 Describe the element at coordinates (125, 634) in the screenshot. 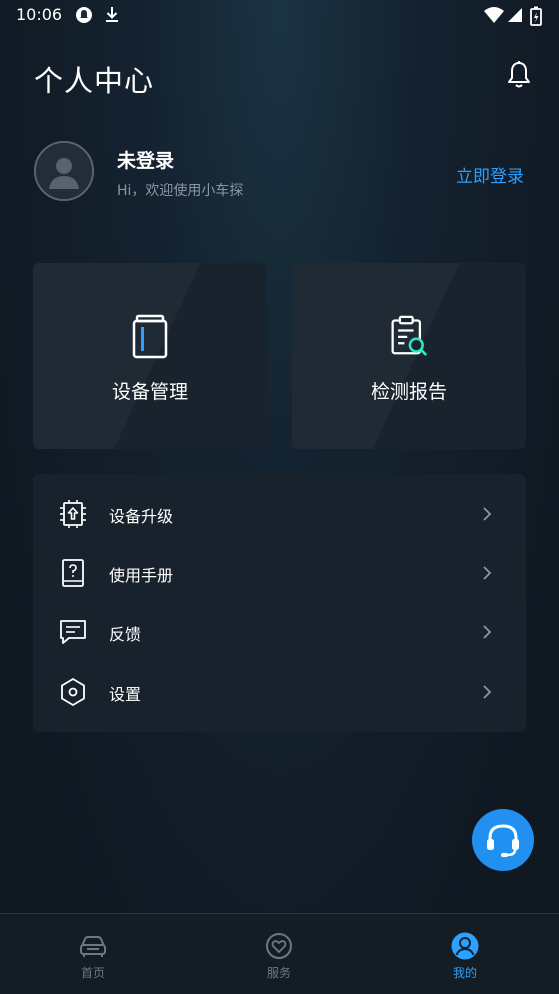

I see `menu-label-feedback: 反馈` at that location.